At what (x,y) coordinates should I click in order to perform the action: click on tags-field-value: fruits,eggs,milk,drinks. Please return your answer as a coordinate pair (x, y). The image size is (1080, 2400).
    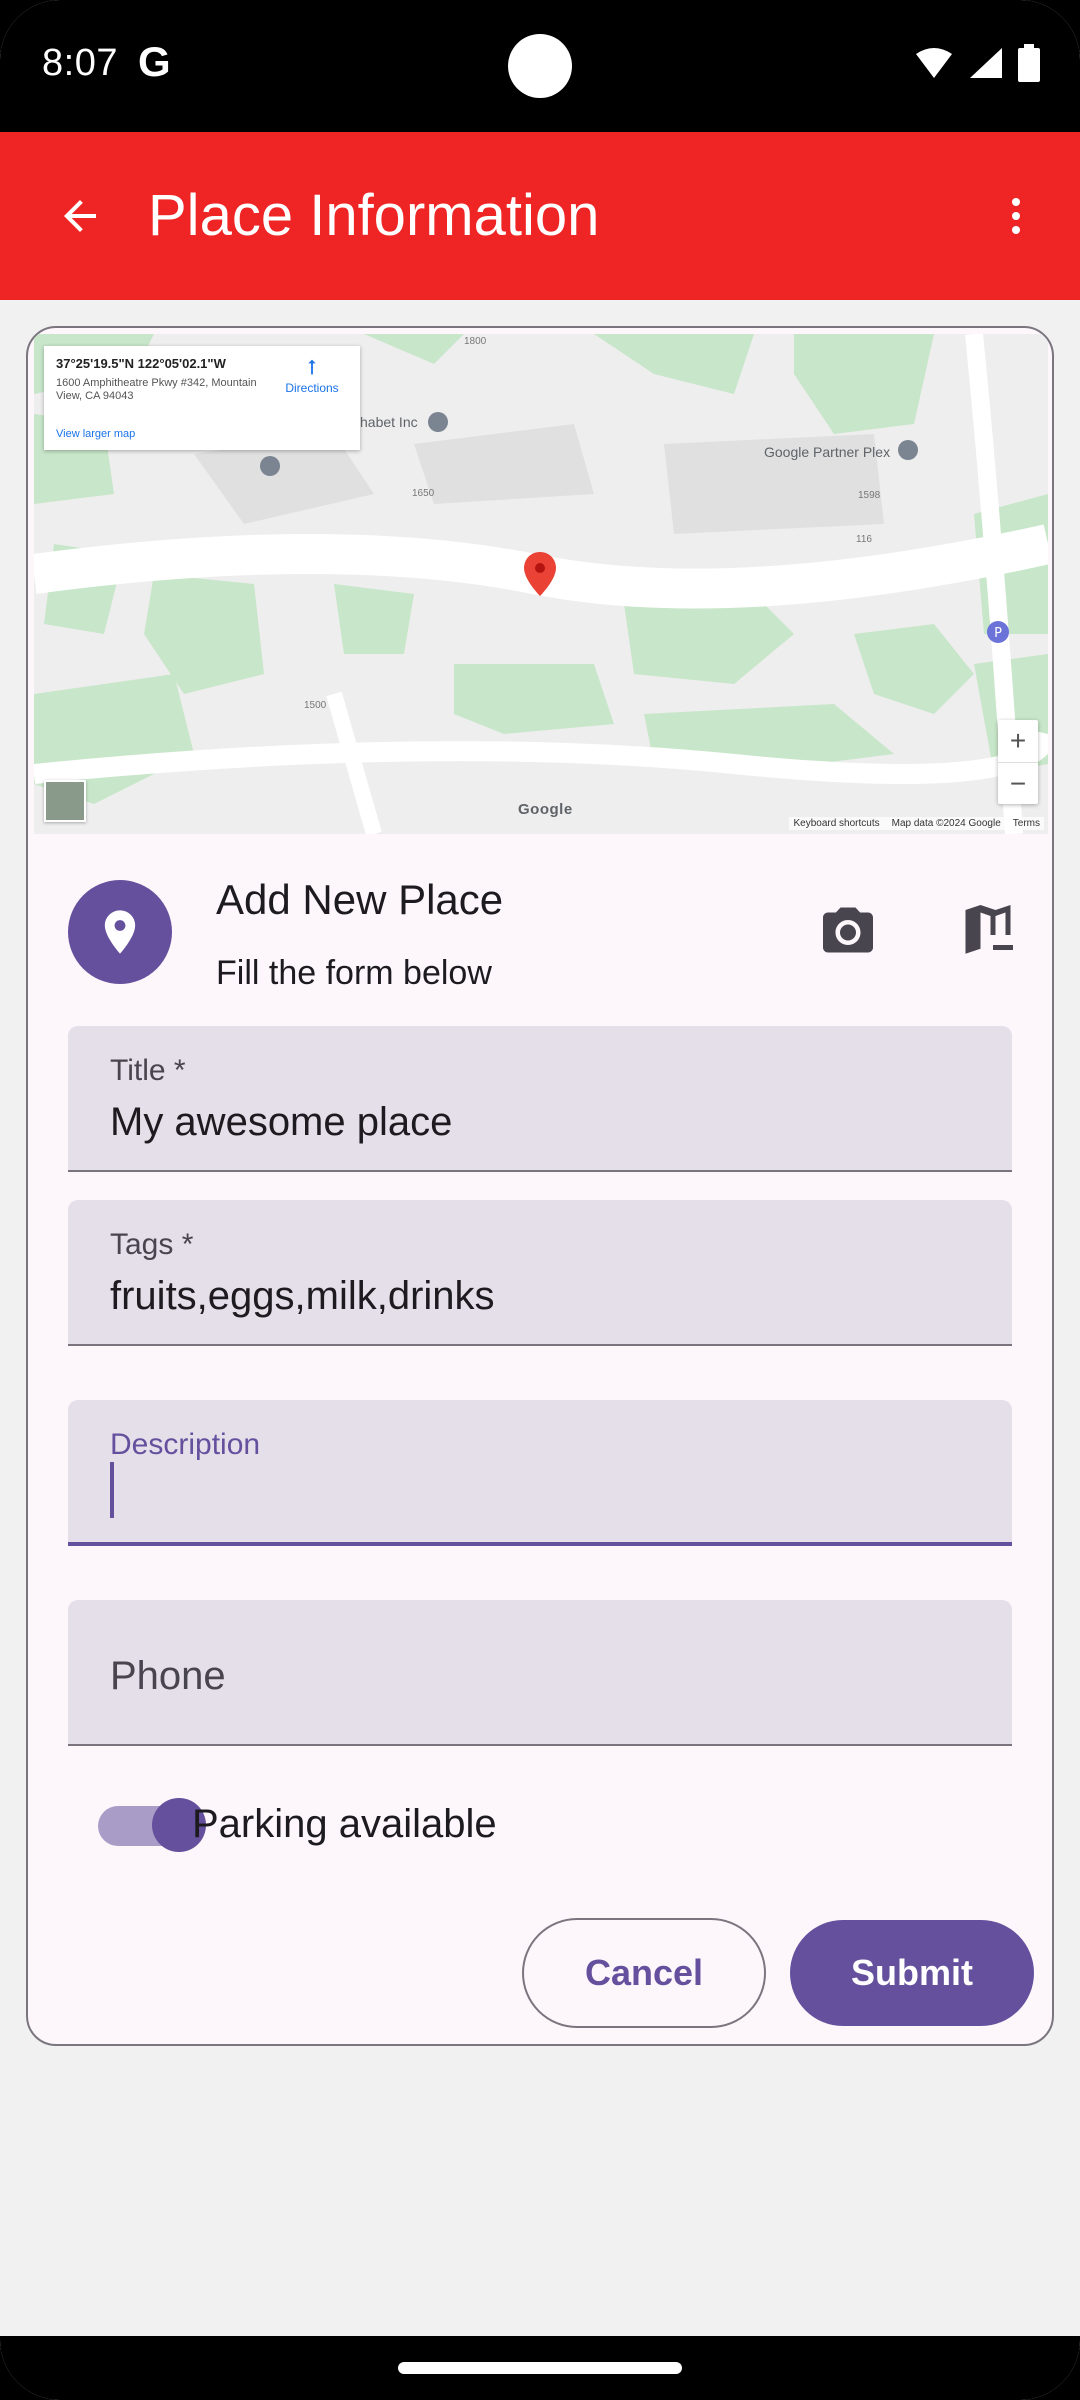
    Looking at the image, I should click on (302, 1296).